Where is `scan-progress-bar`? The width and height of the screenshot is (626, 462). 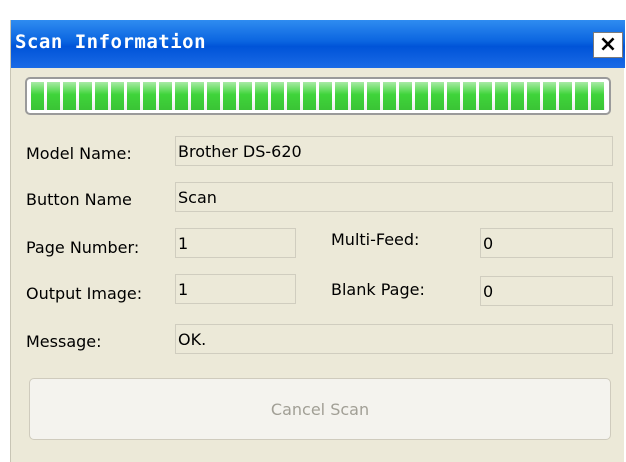
scan-progress-bar is located at coordinates (318, 96).